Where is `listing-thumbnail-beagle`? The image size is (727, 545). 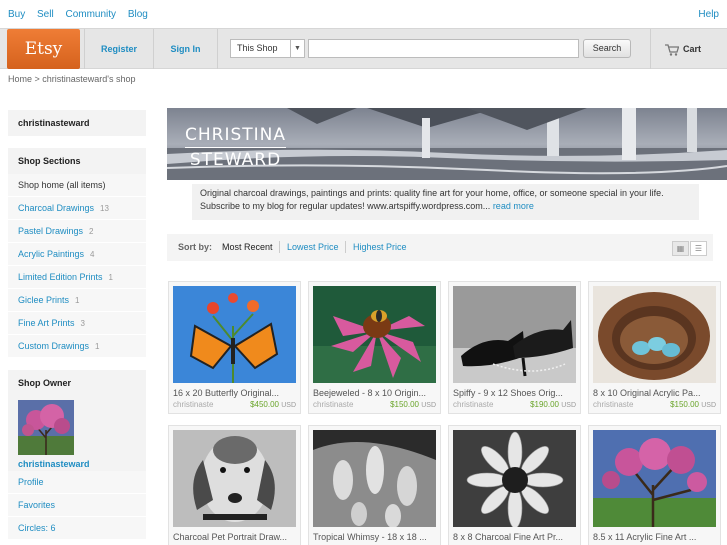 listing-thumbnail-beagle is located at coordinates (234, 478).